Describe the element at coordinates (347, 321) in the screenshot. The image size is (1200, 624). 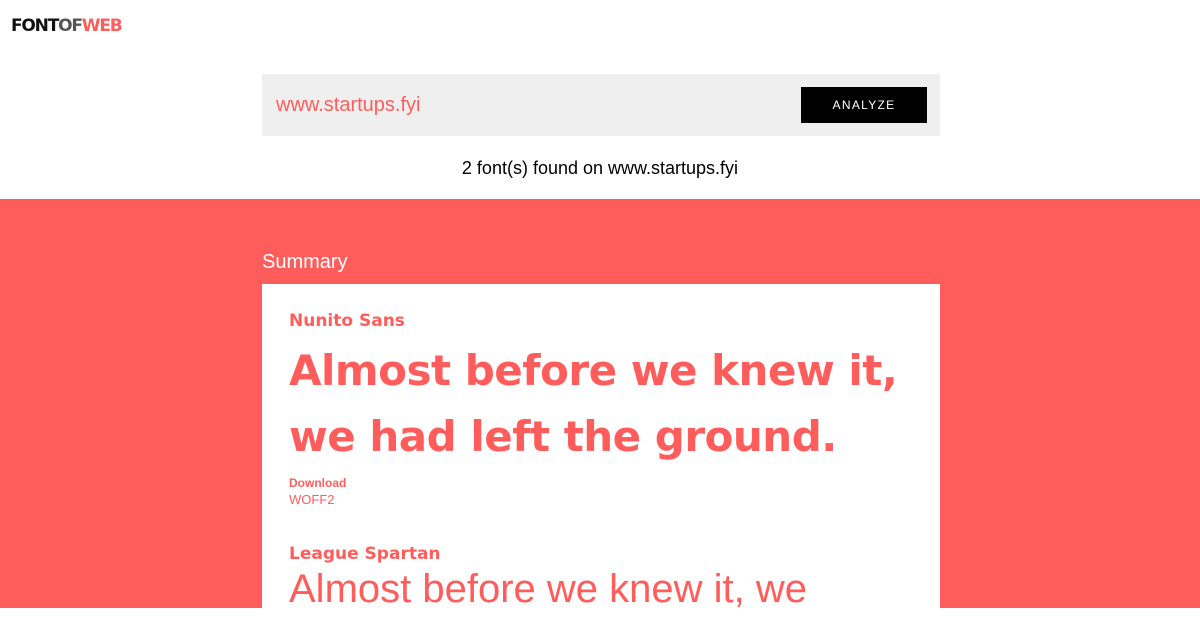
I see `font-name: Nunito Sans` at that location.